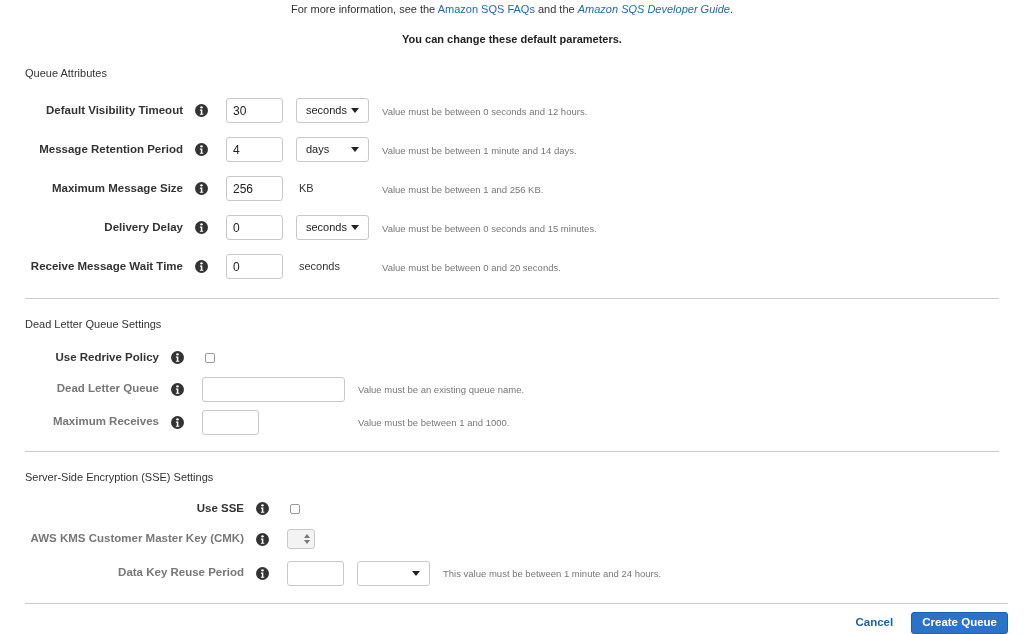  I want to click on cancel-link: Cancel, so click(874, 623).